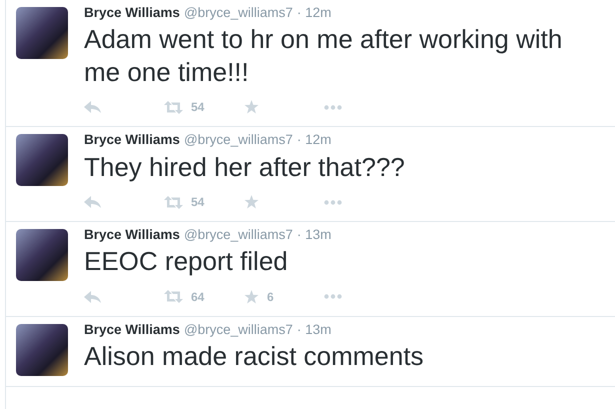 The image size is (615, 409). I want to click on tweet-text: Adam went to hr on me after working with me one time!!!, so click(324, 55).